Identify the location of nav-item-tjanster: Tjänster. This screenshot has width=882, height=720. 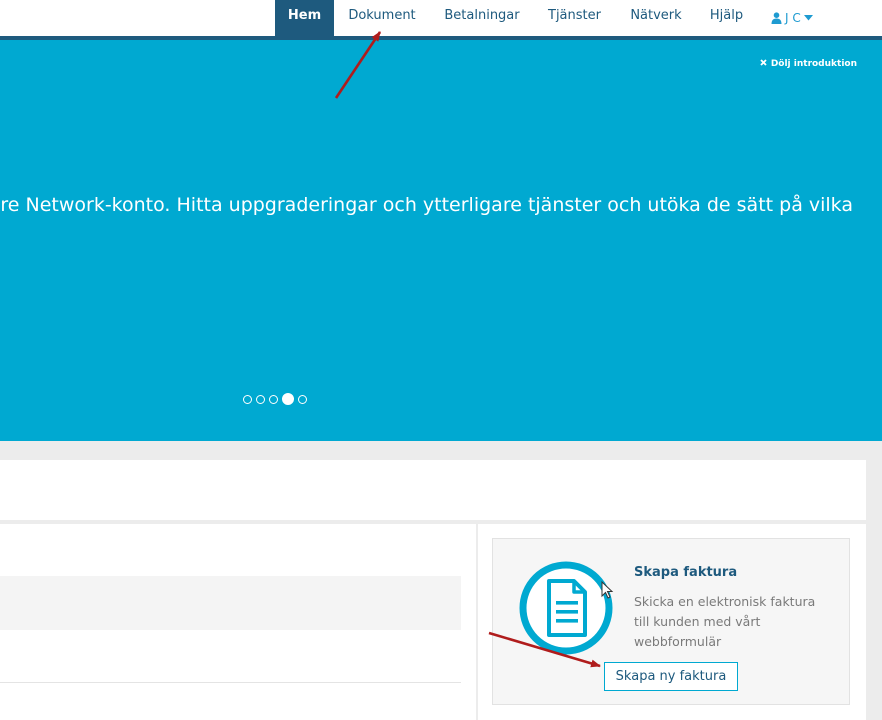
(574, 18).